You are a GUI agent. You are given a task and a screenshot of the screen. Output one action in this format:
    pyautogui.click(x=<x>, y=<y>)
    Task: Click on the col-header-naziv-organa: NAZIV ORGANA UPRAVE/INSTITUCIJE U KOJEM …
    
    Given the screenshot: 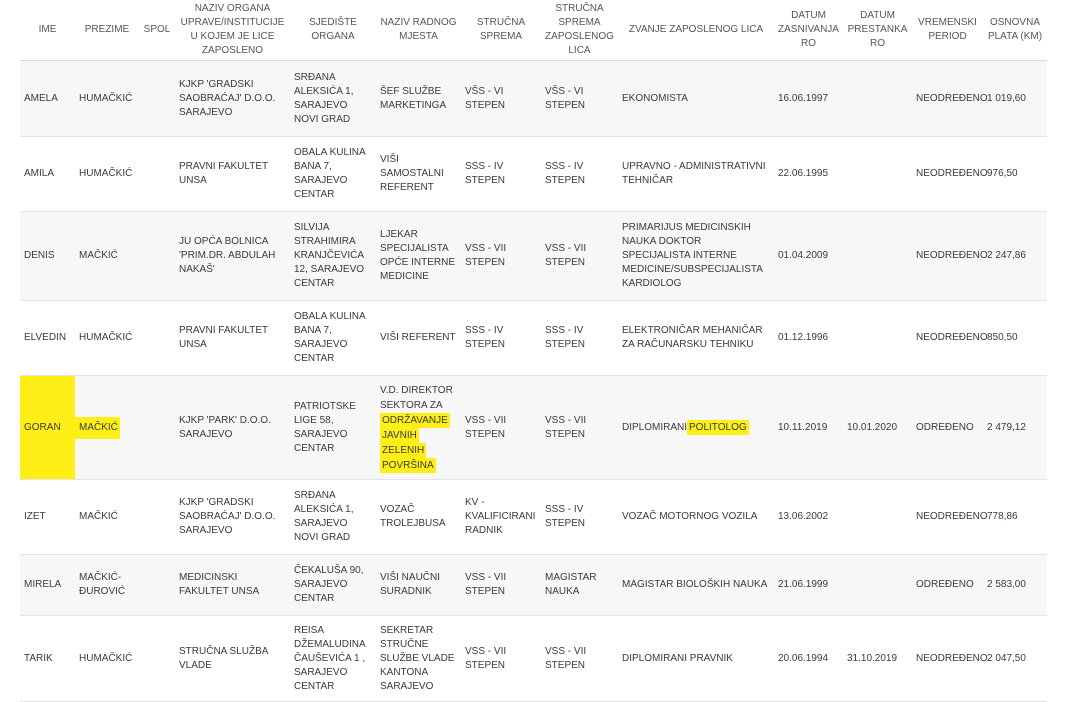 What is the action you would take?
    pyautogui.click(x=232, y=30)
    